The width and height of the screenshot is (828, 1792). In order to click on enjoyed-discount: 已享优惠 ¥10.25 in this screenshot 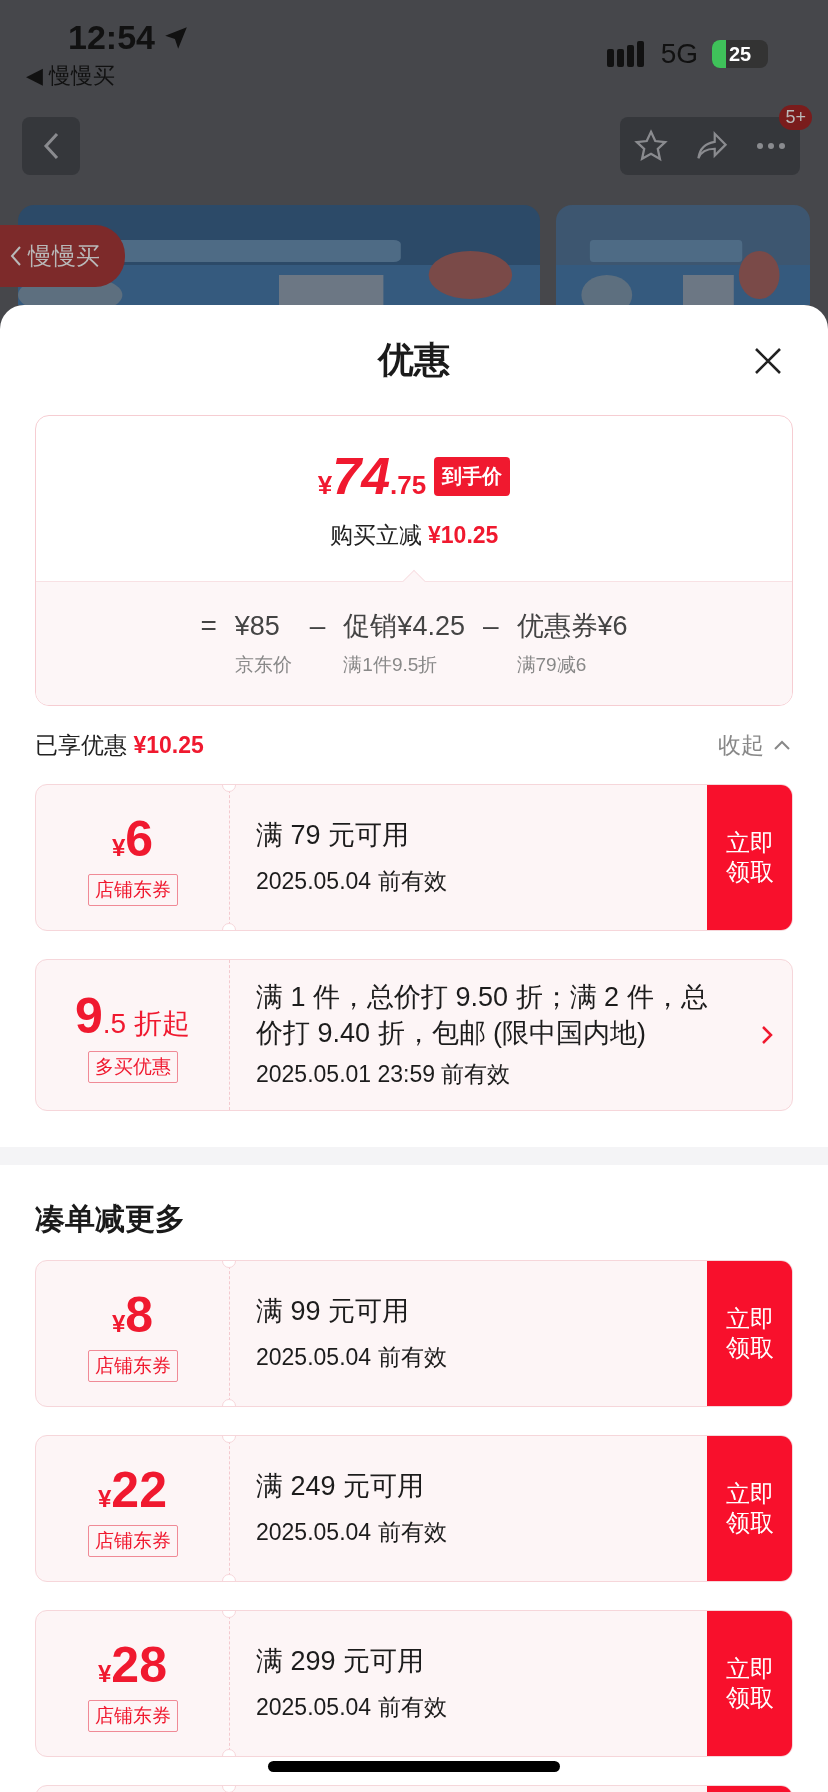, I will do `click(119, 745)`.